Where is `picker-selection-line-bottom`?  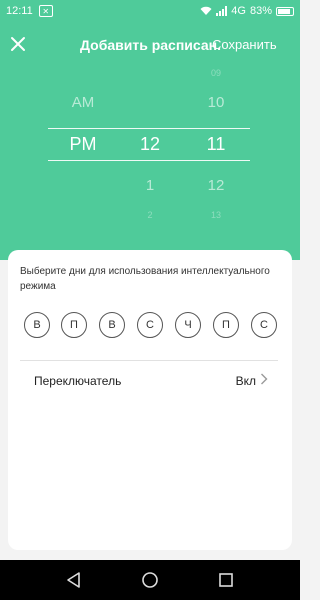 picker-selection-line-bottom is located at coordinates (149, 160).